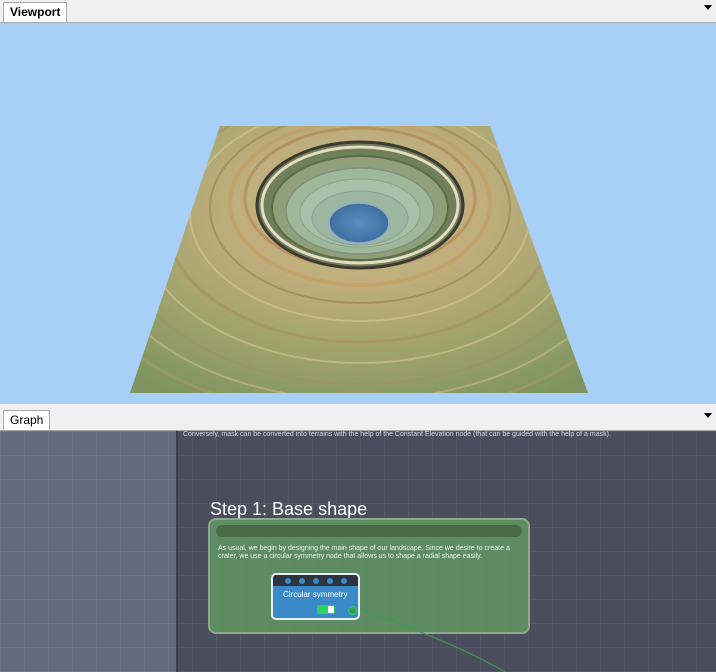 This screenshot has width=716, height=672. I want to click on node-header, so click(315, 580).